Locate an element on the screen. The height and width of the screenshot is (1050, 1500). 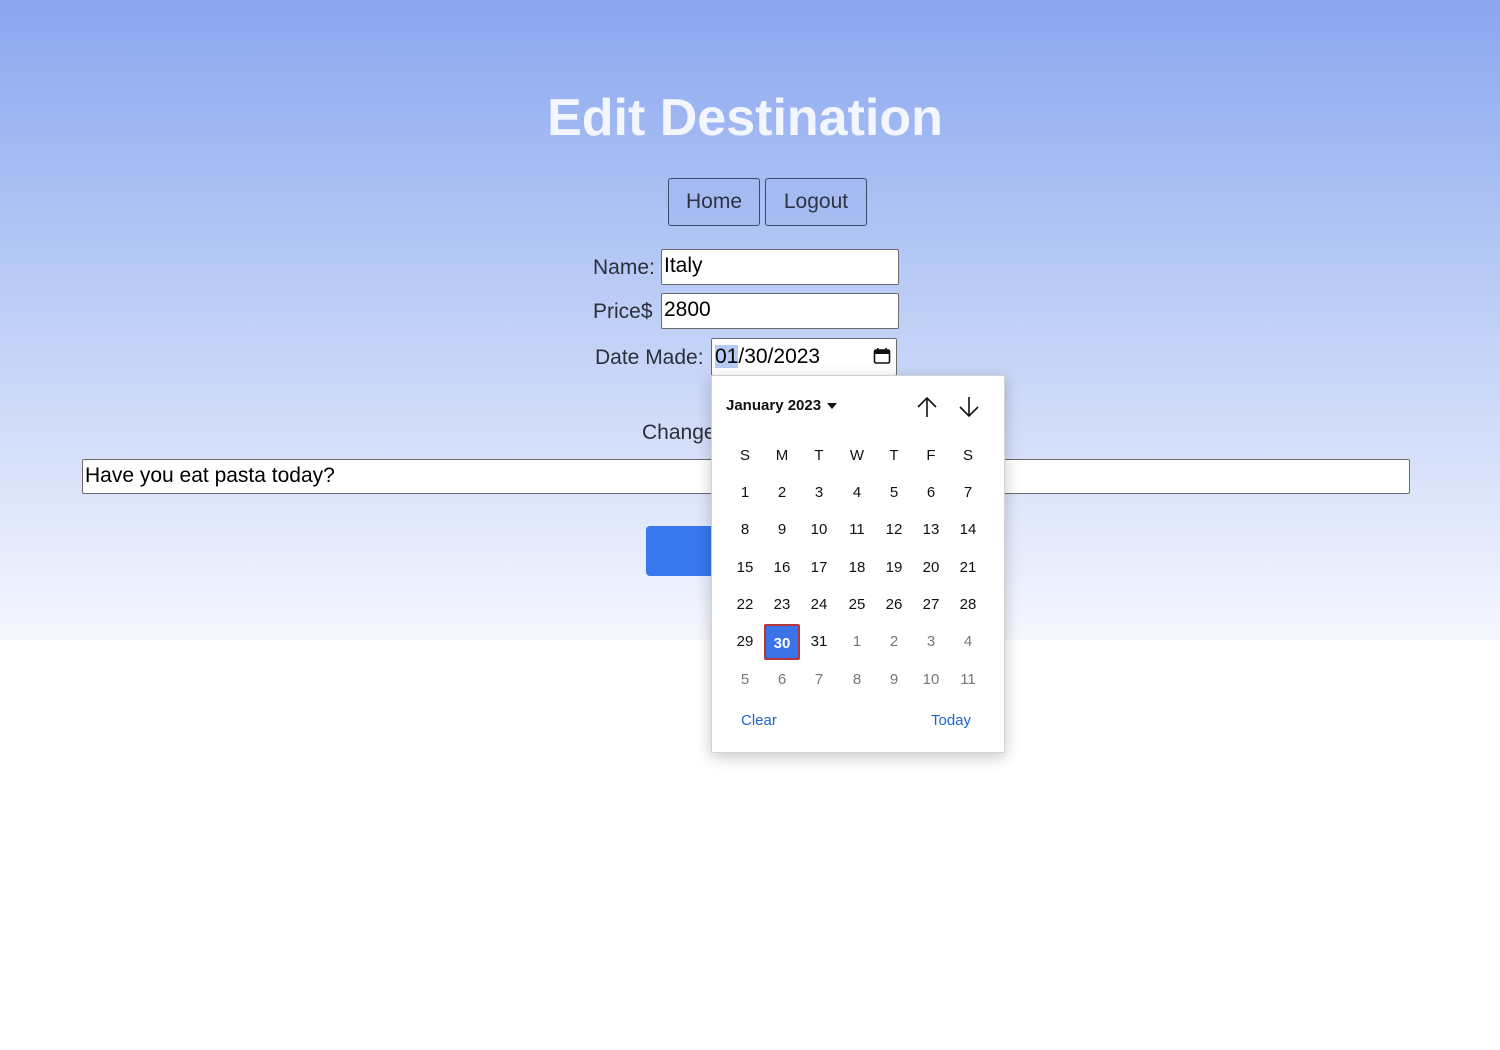
day-cell: 31 is located at coordinates (819, 642).